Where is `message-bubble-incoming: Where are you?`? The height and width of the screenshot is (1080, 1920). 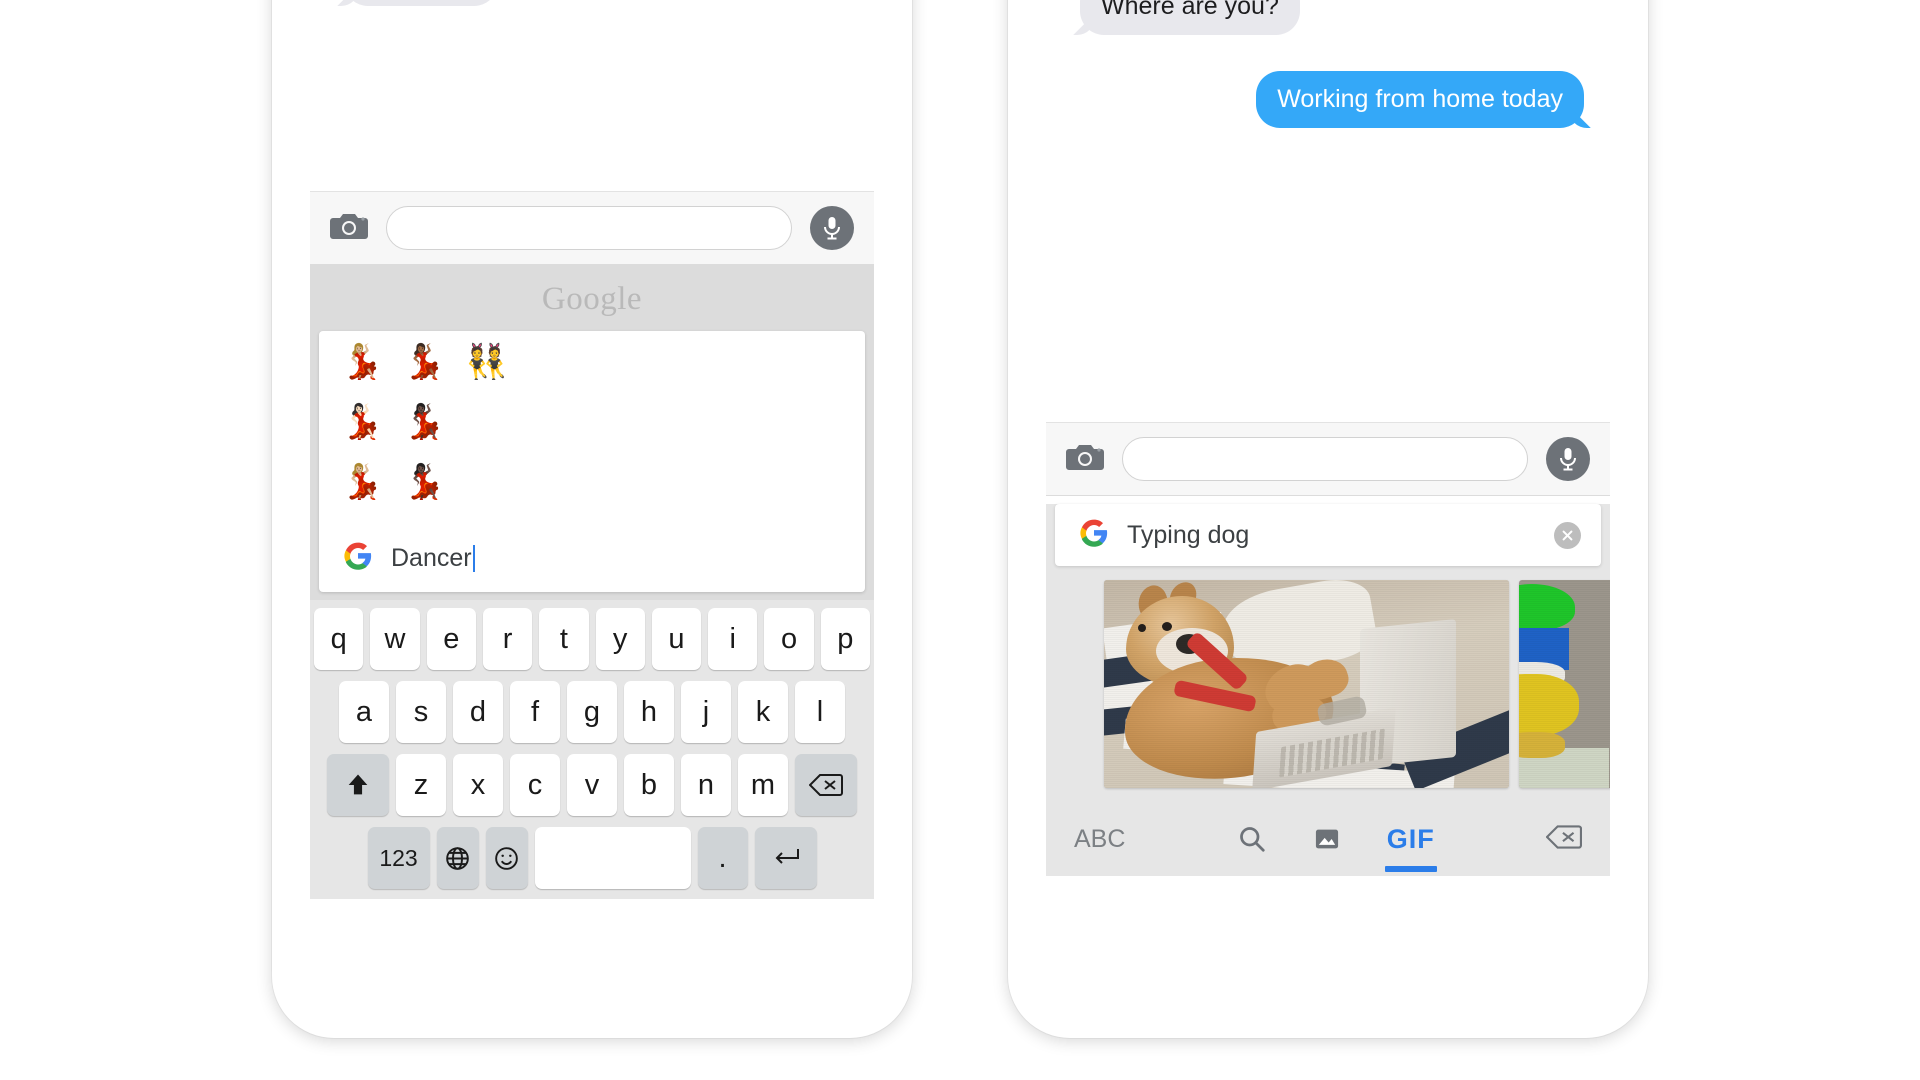
message-bubble-incoming: Where are you? is located at coordinates (1190, 18).